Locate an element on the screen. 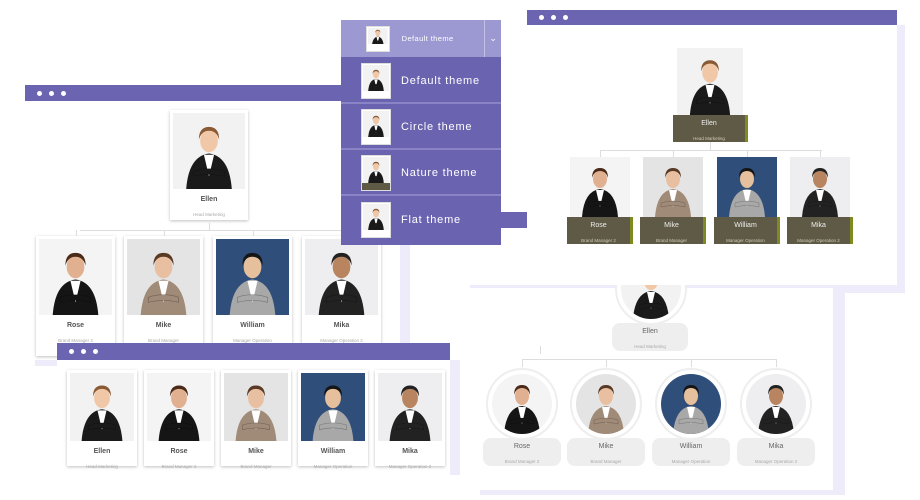 This screenshot has height=500, width=920. theme-option-flat: Flat theme is located at coordinates (421, 220).